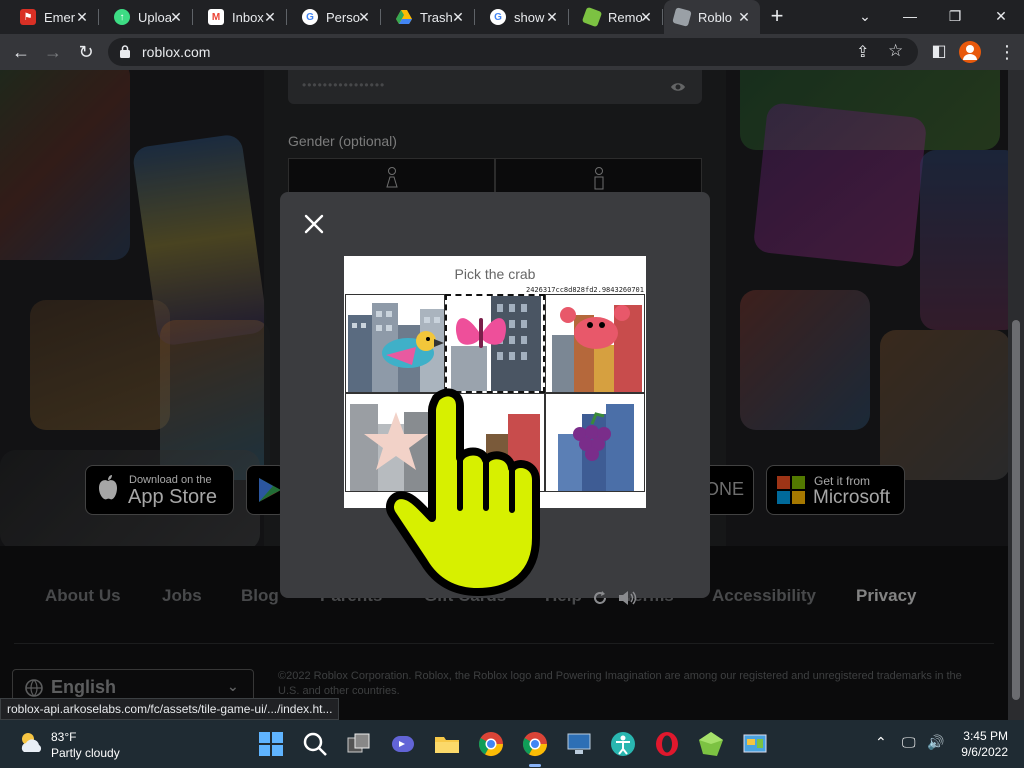 This screenshot has height=768, width=1024. What do you see at coordinates (628, 598) in the screenshot?
I see `audio-challenge-icon` at bounding box center [628, 598].